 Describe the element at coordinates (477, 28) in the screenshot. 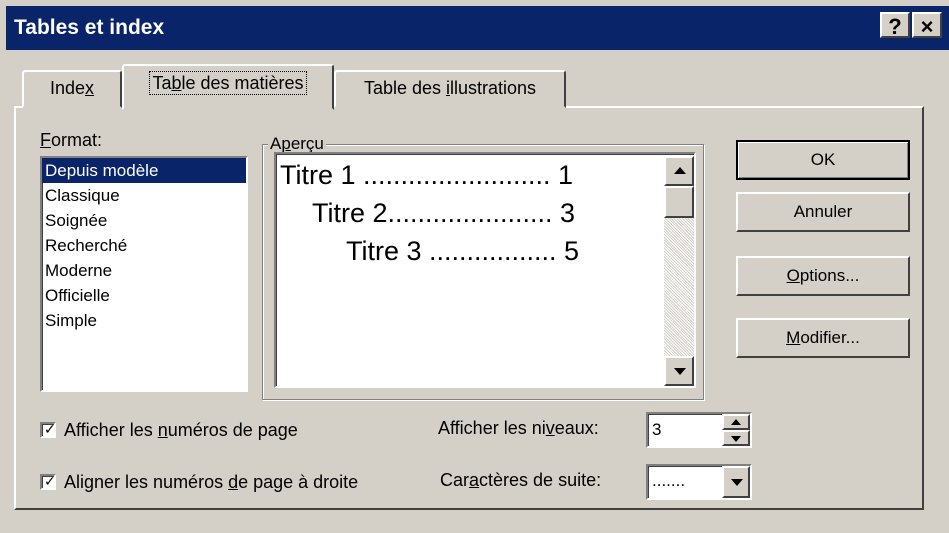

I see `title-bar: Tables et index` at that location.